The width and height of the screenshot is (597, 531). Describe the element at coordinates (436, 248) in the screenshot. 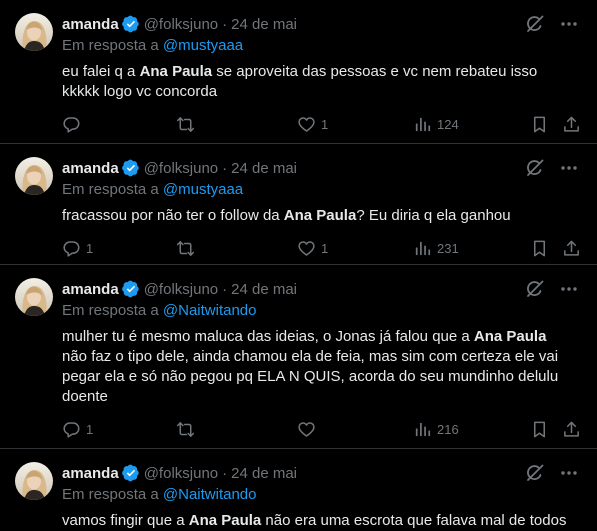

I see `views-button: 231` at that location.